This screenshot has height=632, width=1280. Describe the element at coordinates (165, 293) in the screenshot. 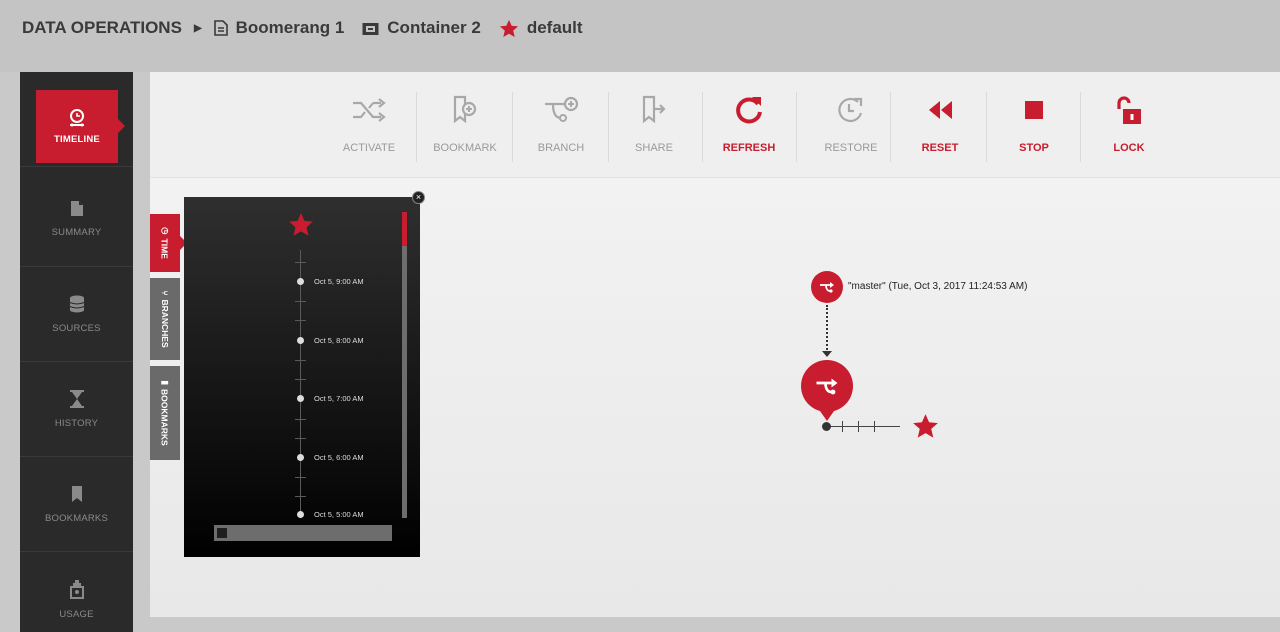

I see `branch-icon: ⑂` at that location.